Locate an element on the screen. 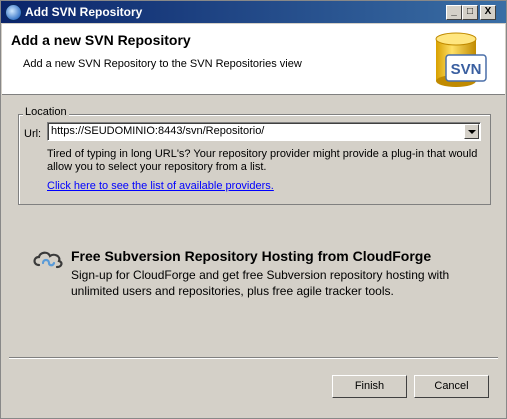 This screenshot has width=507, height=419. maximize-button: □ is located at coordinates (470, 12).